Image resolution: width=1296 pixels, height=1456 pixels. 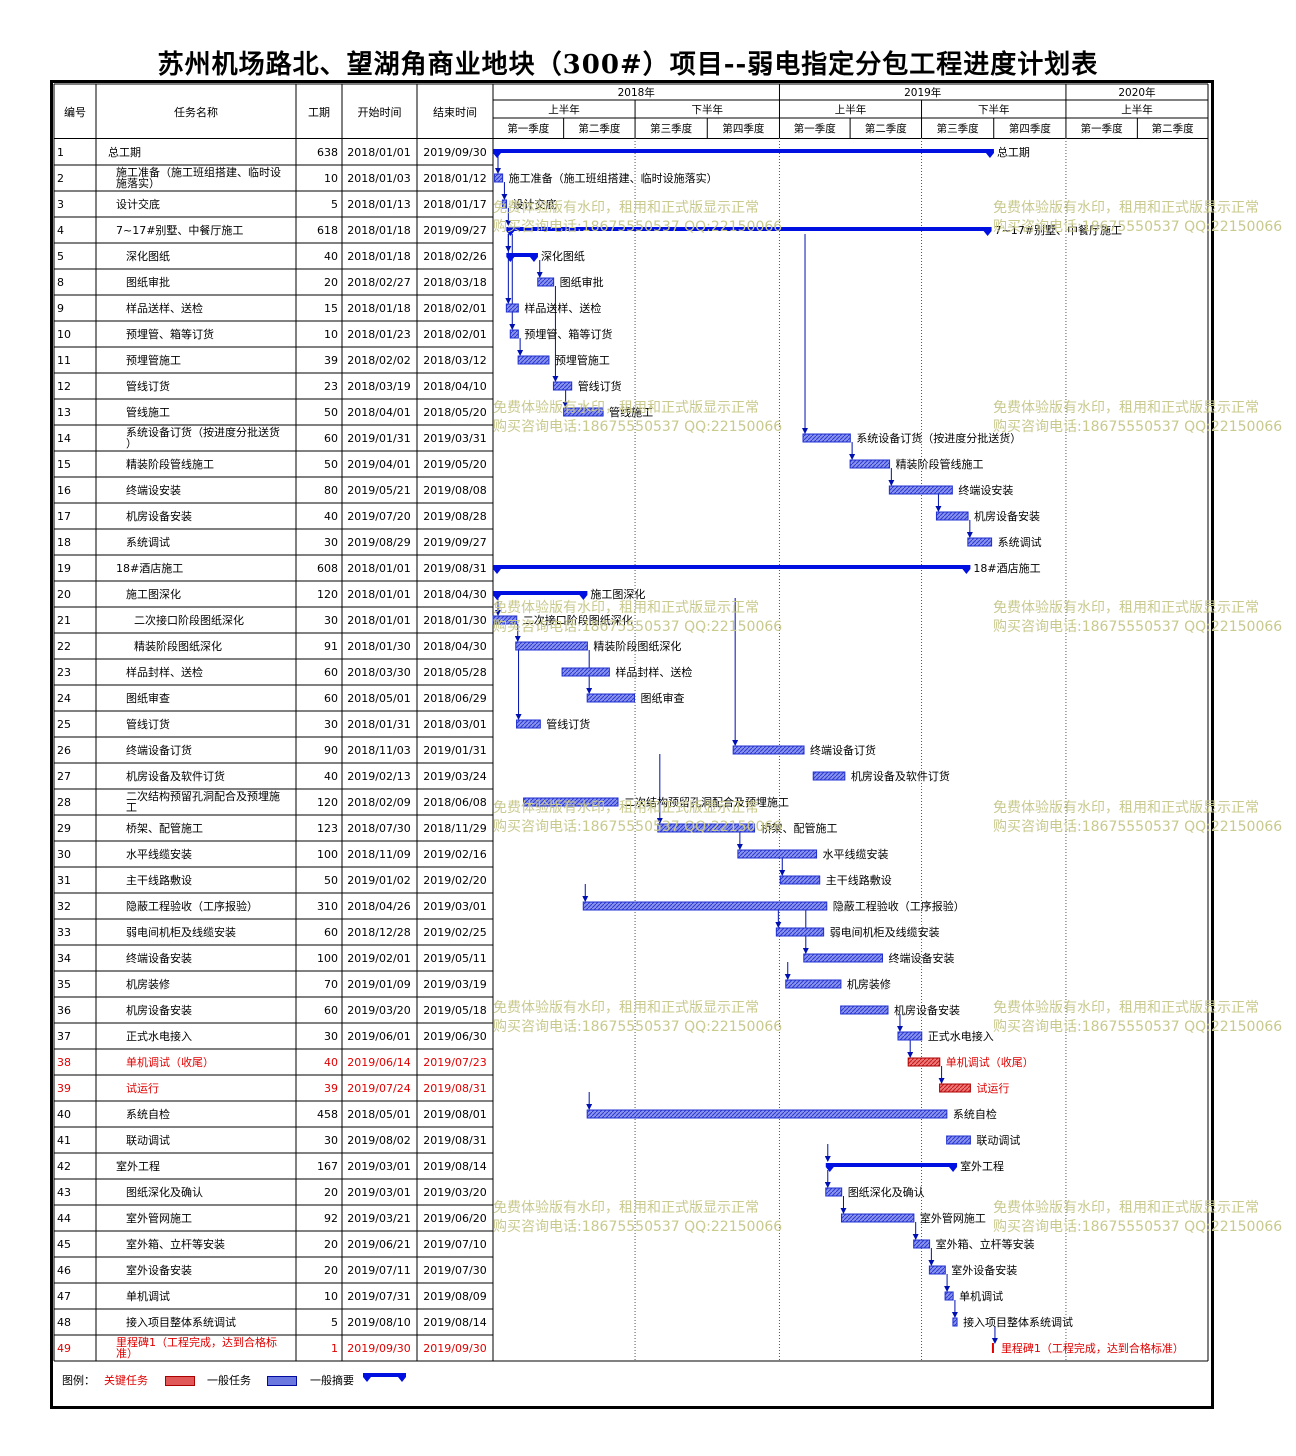 I want to click on task-name: 机房设备安装, so click(x=159, y=1010).